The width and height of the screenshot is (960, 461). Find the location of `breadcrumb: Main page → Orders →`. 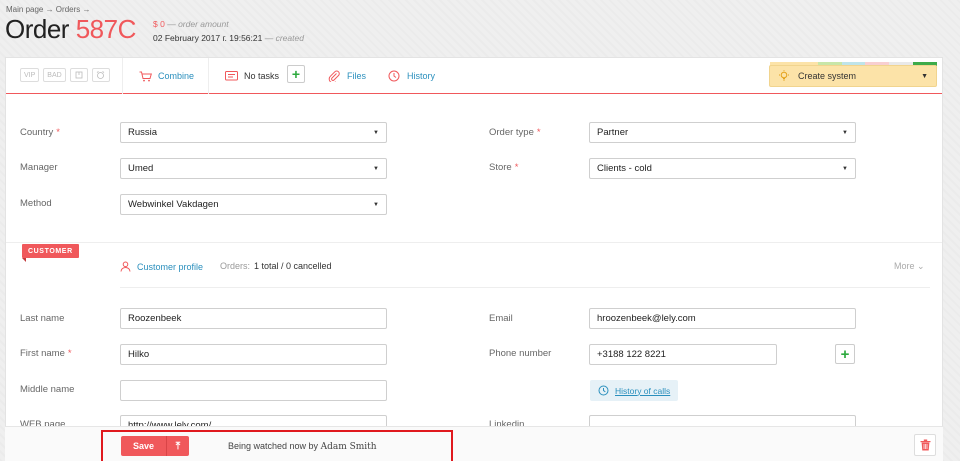

breadcrumb: Main page → Orders → is located at coordinates (48, 9).